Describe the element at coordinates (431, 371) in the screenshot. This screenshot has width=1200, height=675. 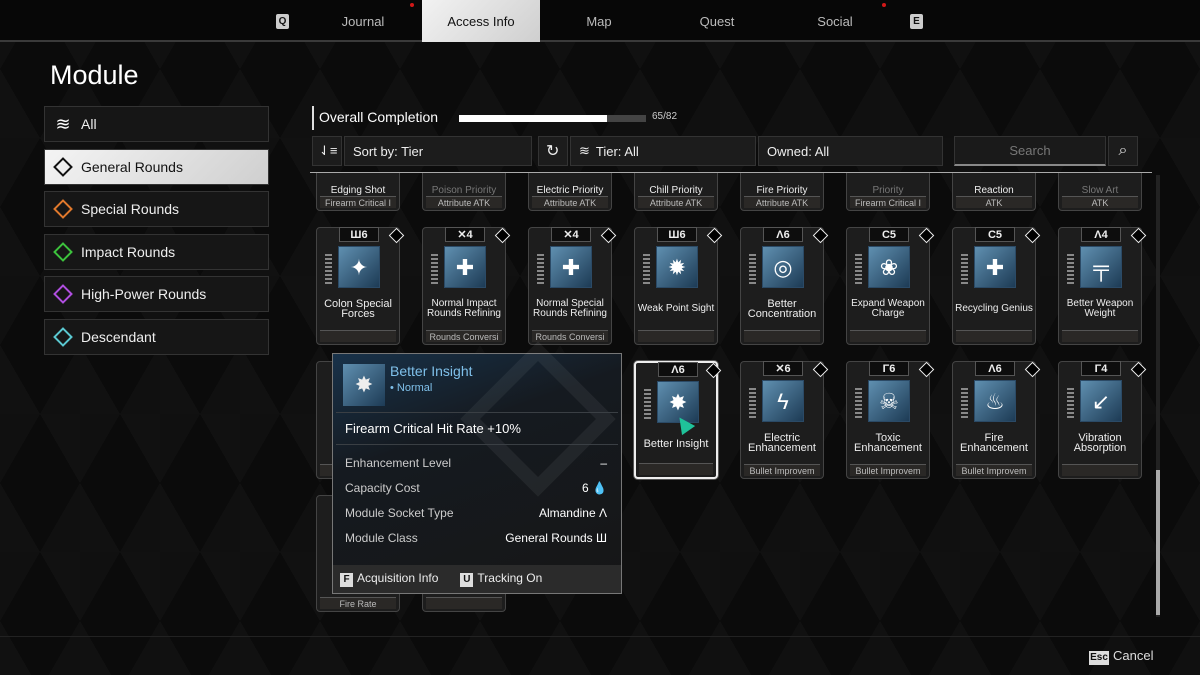
I see `tooltip-title: Better Insight` at that location.